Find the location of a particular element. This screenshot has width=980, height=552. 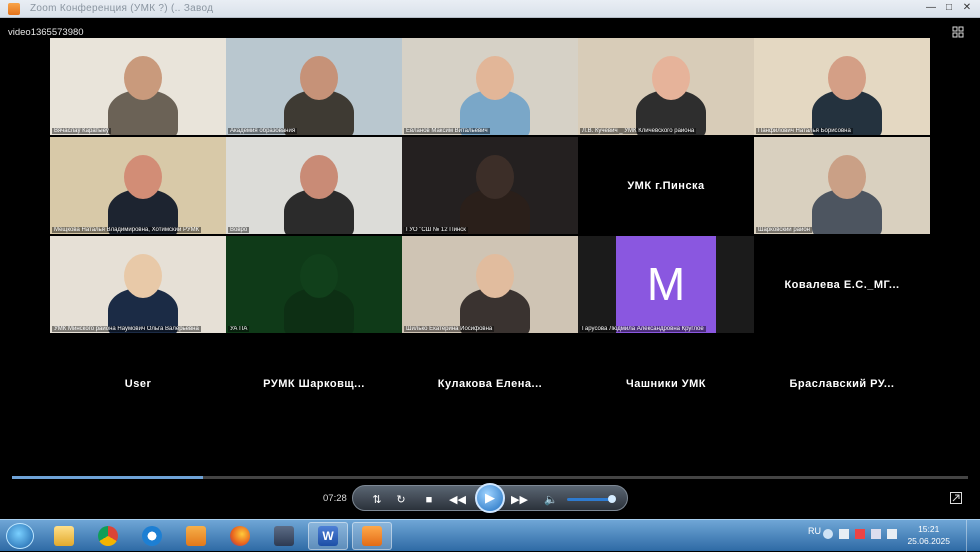

window-title: Zoom Конференция (УМК ?) (.. Завод is located at coordinates (122, 8).